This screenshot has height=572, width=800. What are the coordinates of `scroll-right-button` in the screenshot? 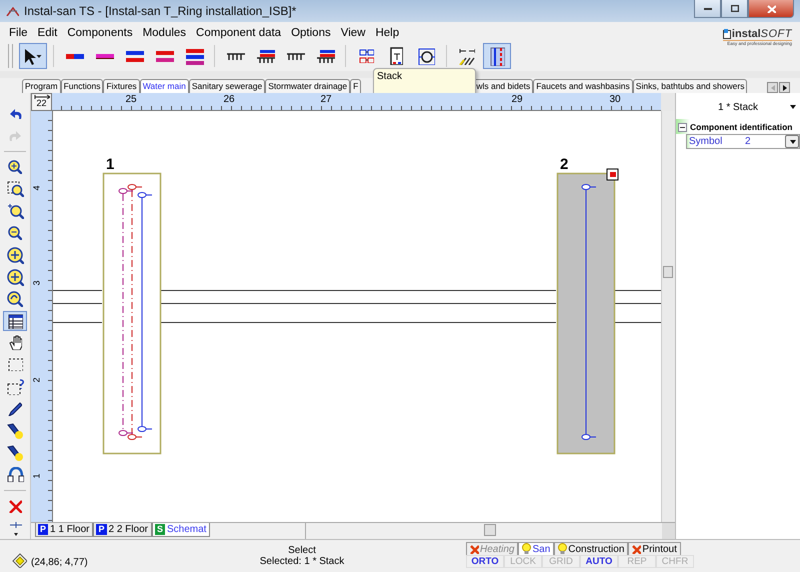 It's located at (784, 87).